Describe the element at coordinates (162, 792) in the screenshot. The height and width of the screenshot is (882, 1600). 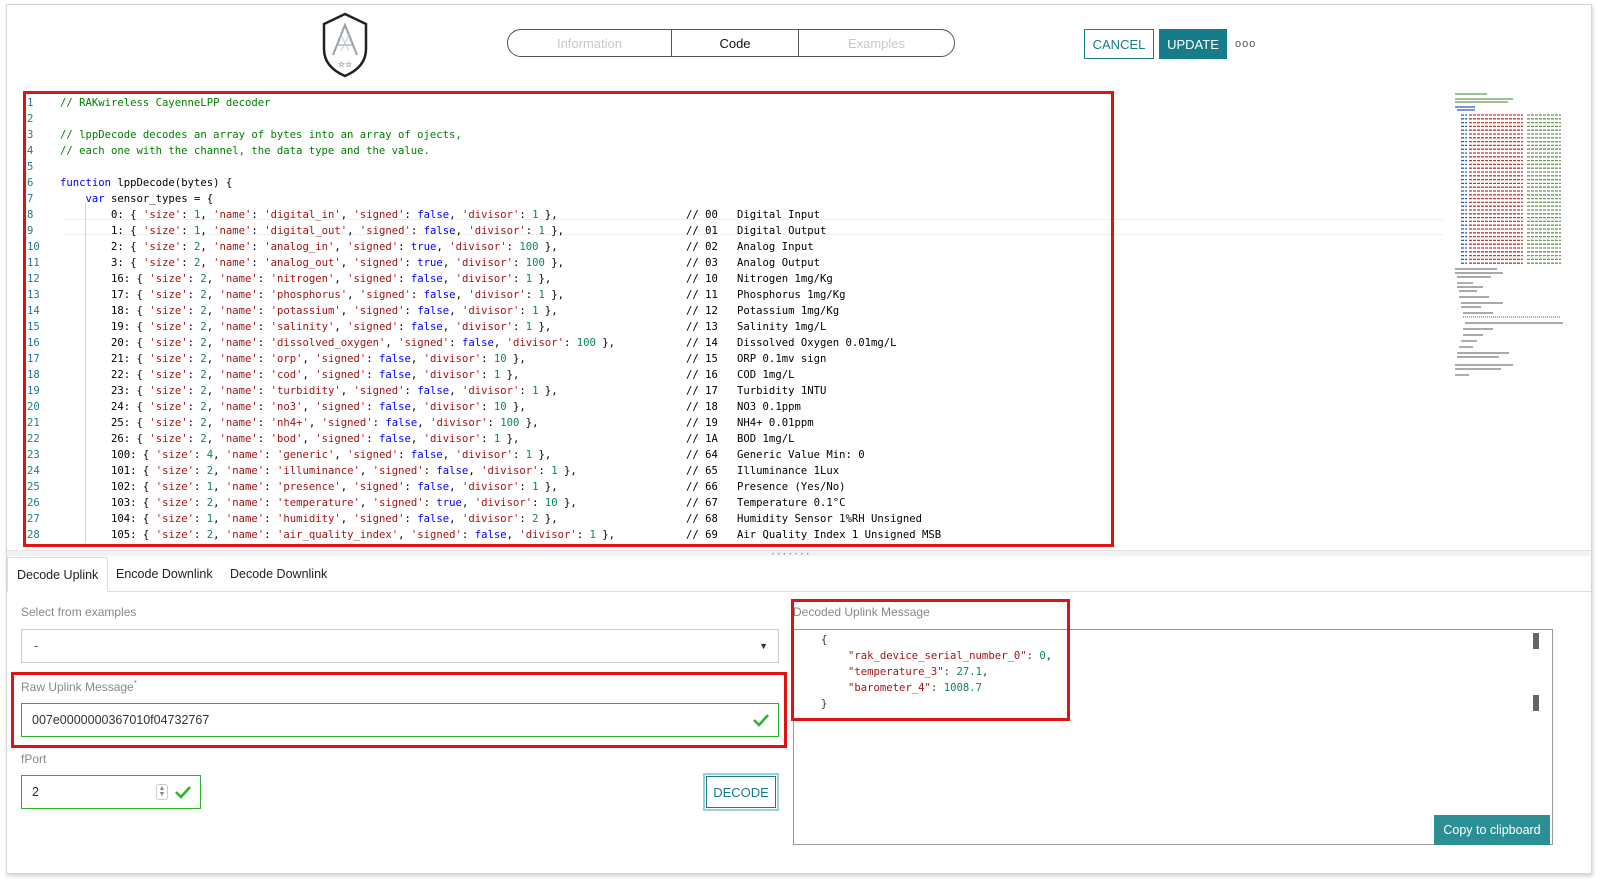
I see `stepper-icon: ▲ ▼` at that location.